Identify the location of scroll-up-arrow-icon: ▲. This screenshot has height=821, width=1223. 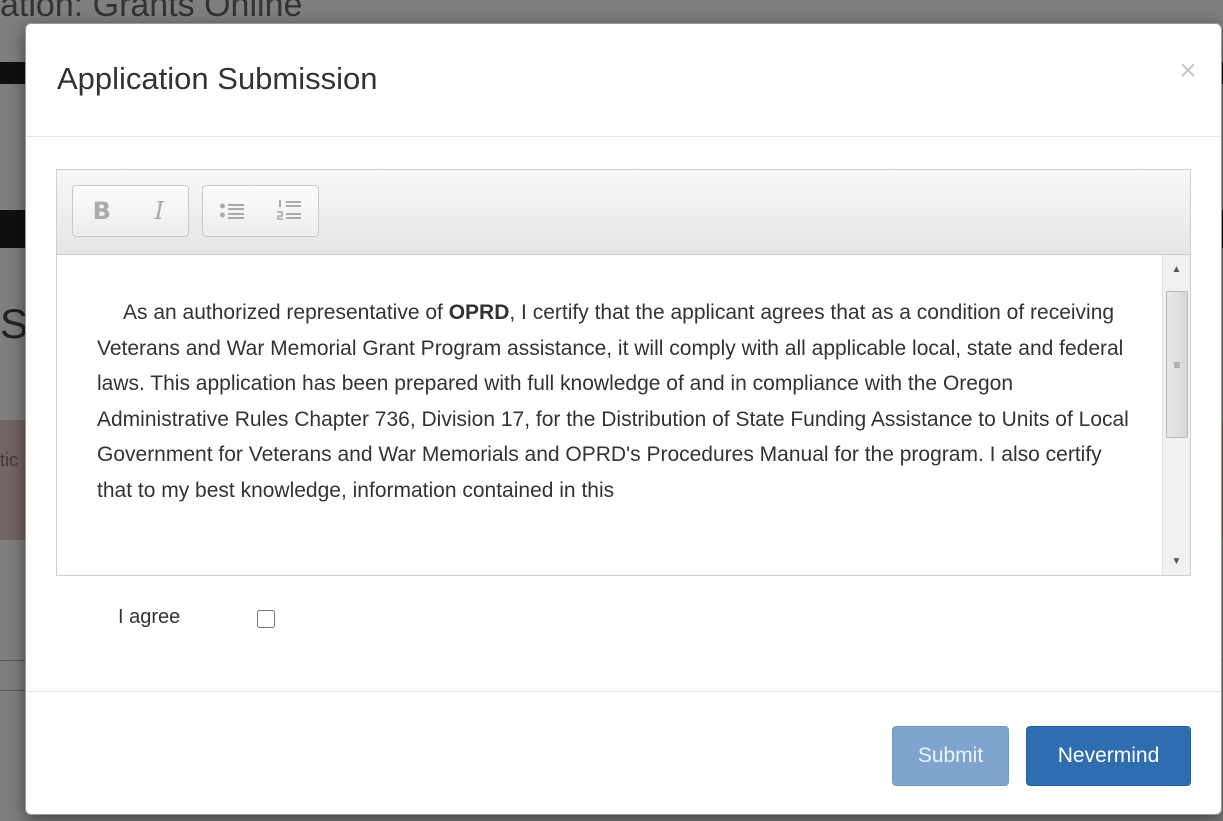
(1176, 269).